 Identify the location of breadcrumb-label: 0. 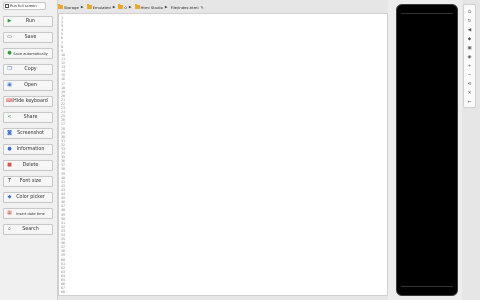
(125, 7).